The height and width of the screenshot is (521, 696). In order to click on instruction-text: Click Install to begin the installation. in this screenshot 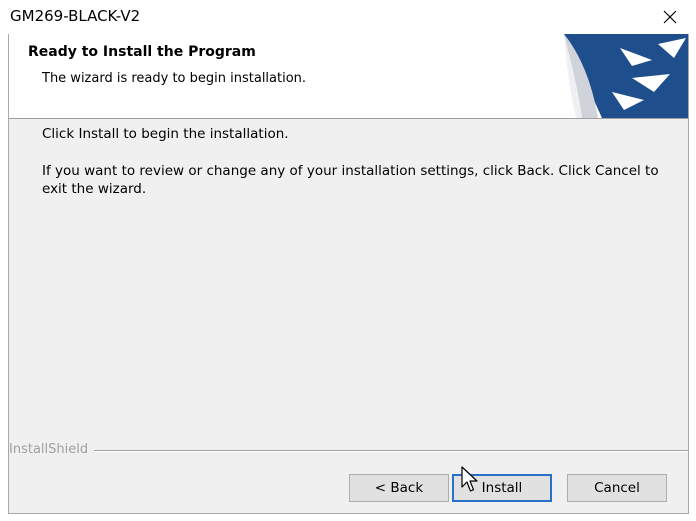, I will do `click(165, 134)`.